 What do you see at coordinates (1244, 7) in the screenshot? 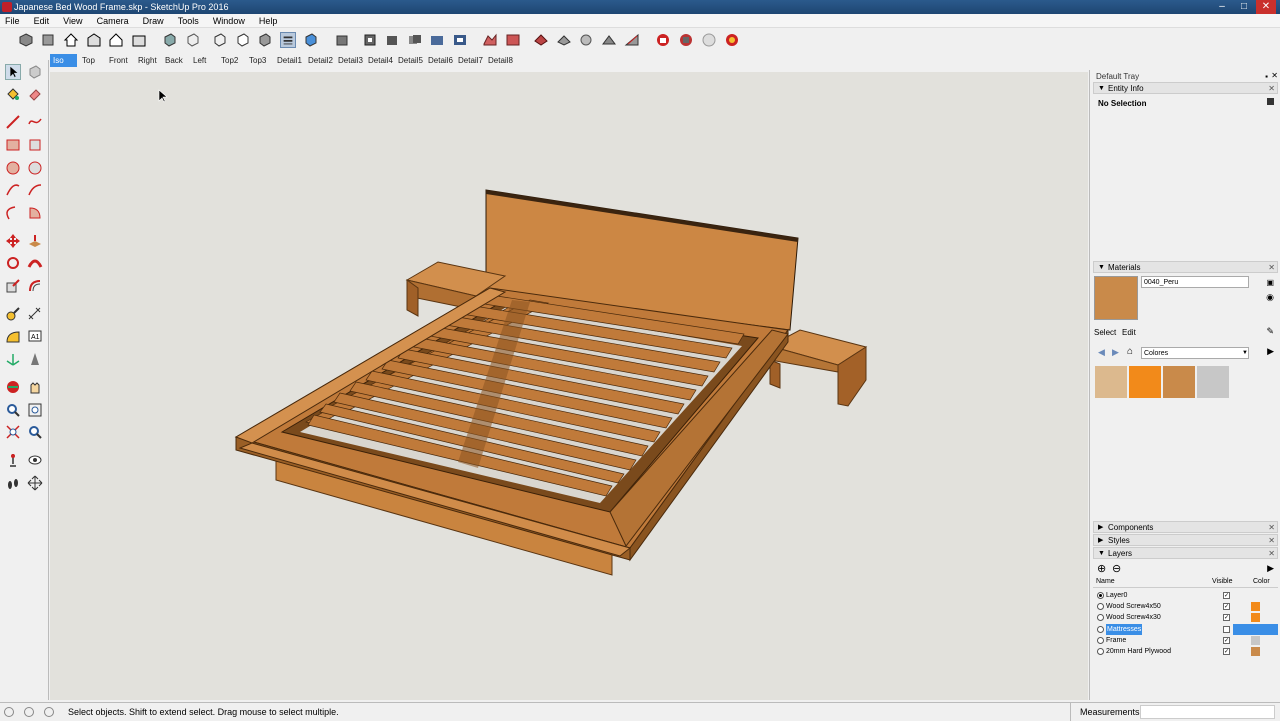
I see `maximize-button: □` at bounding box center [1244, 7].